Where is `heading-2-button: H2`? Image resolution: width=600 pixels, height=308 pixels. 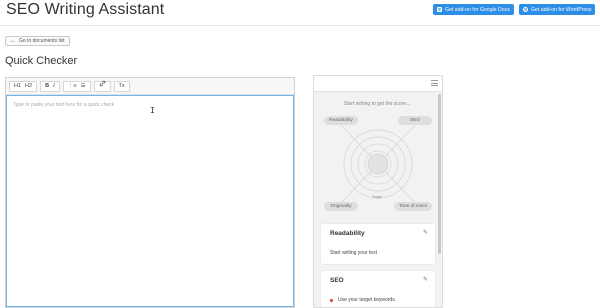
heading-2-button: H2 is located at coordinates (28, 86).